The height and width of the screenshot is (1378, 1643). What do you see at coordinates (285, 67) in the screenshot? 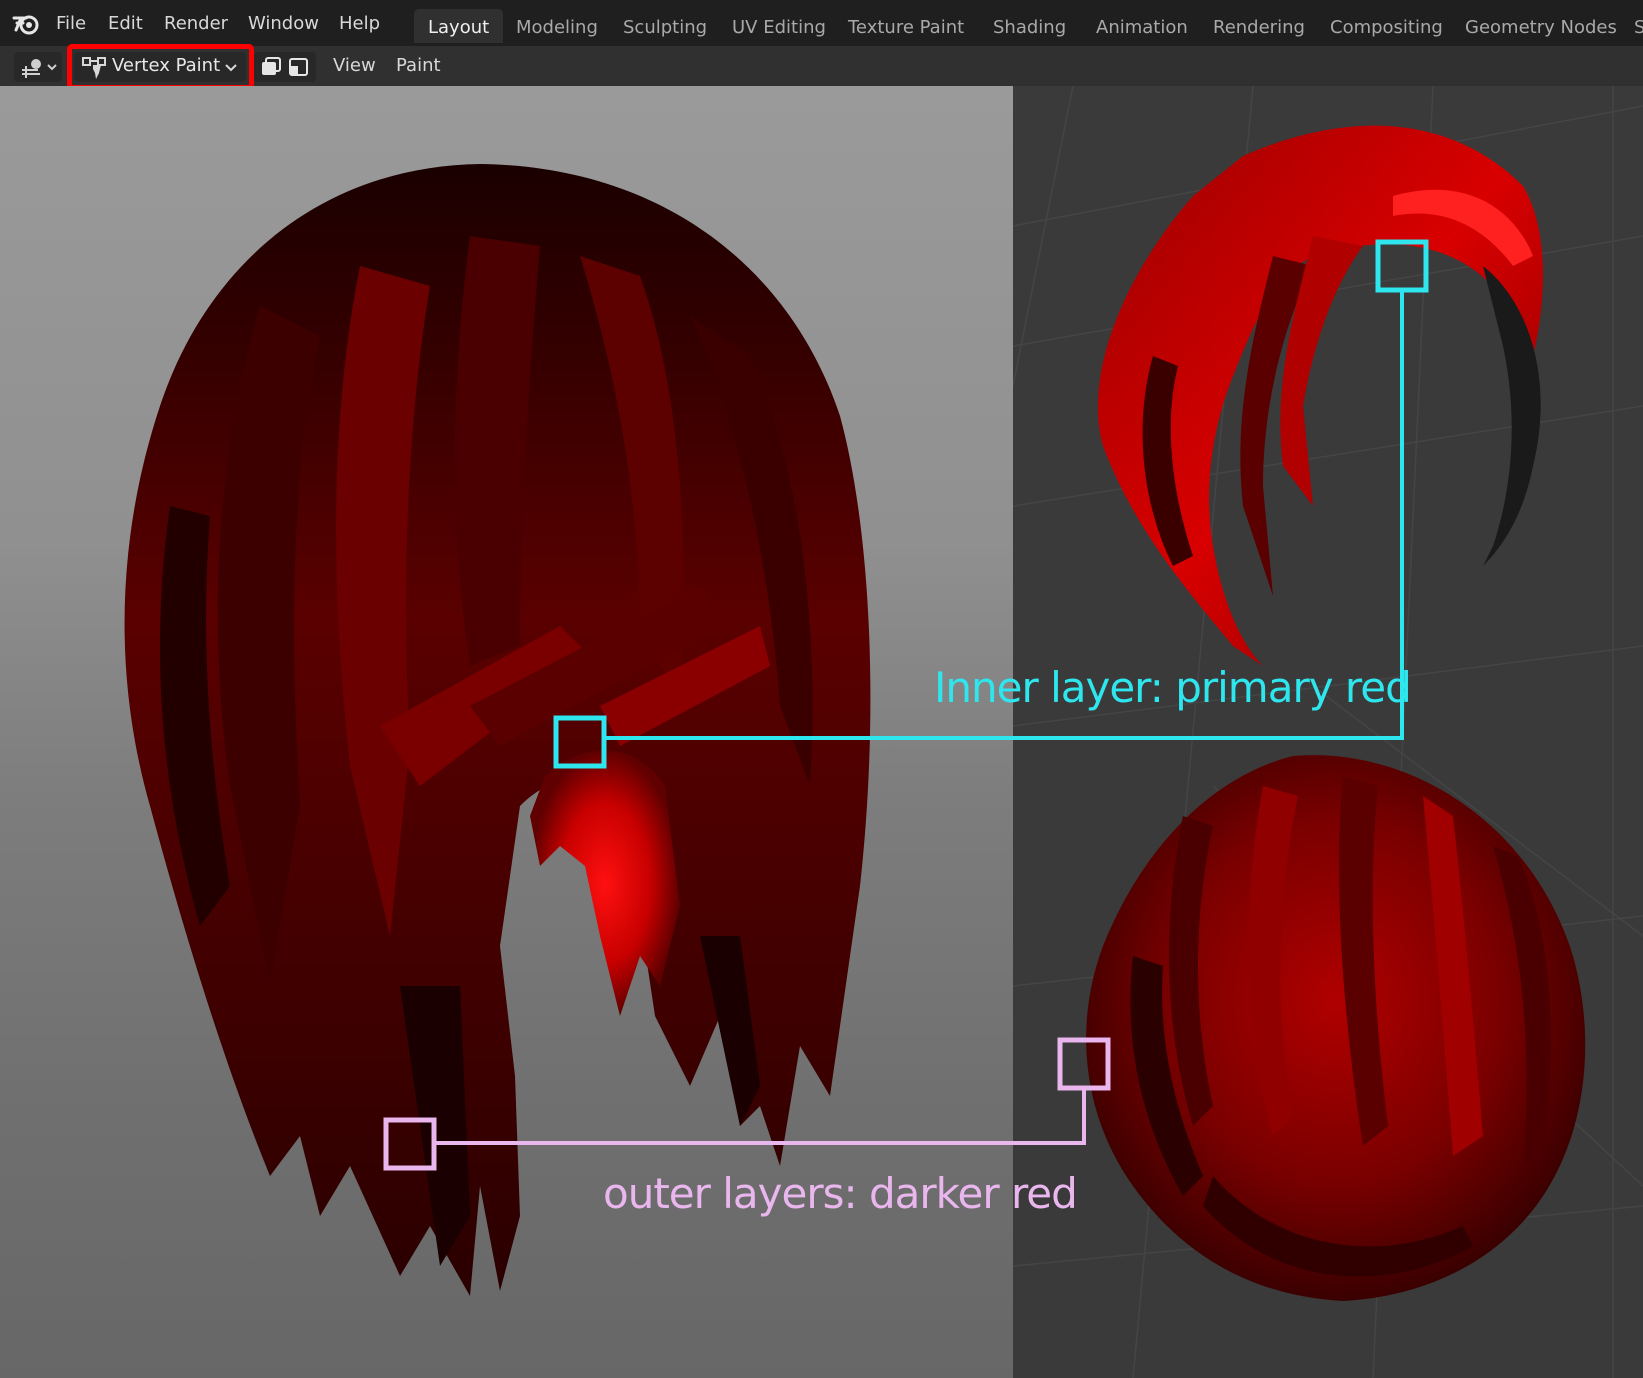
I see `xray-buttons` at bounding box center [285, 67].